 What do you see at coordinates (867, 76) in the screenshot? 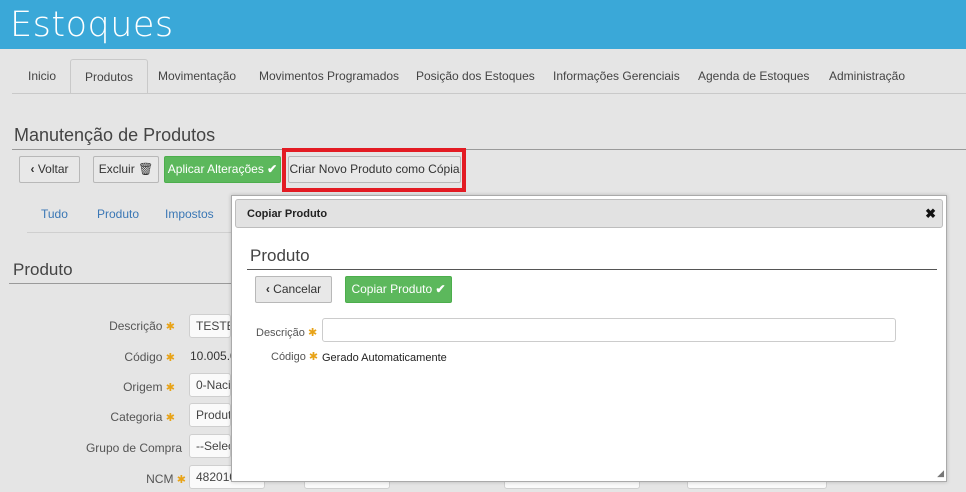
I see `tab-administracao: Administração` at bounding box center [867, 76].